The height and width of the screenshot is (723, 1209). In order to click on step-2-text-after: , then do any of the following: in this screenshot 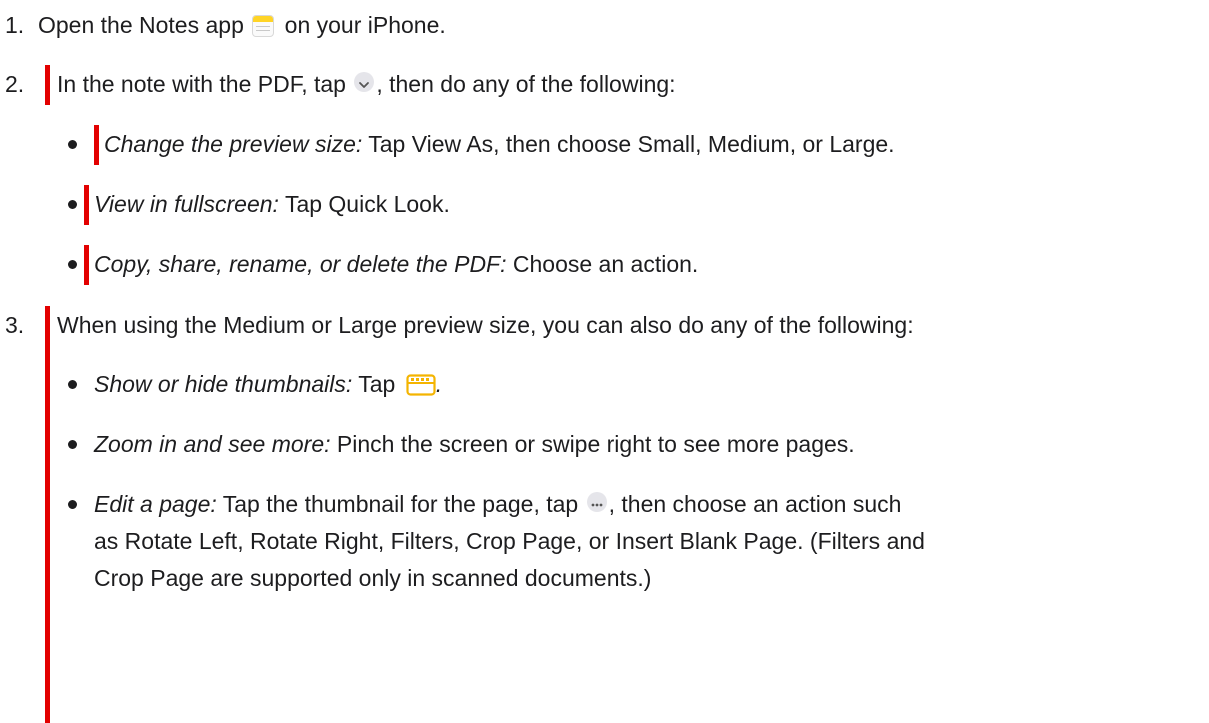, I will do `click(526, 84)`.